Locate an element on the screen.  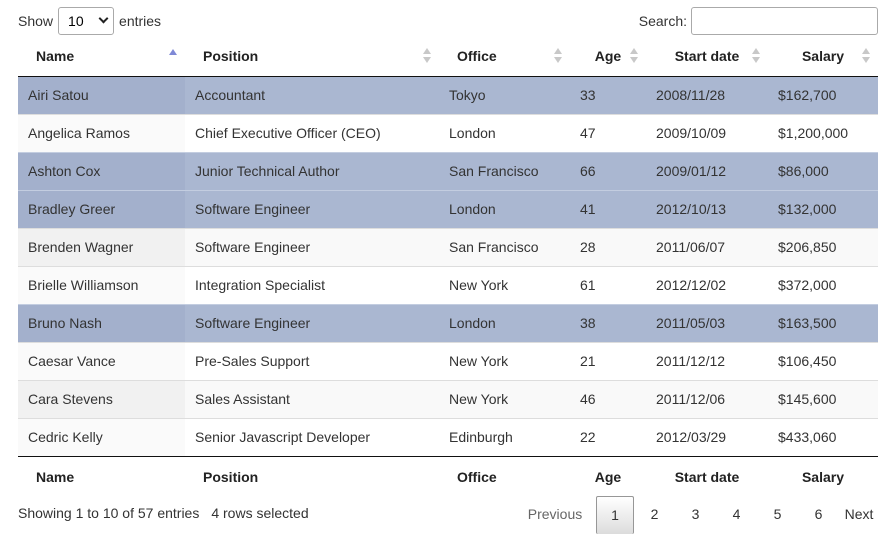
column-header-age: Age is located at coordinates (608, 56).